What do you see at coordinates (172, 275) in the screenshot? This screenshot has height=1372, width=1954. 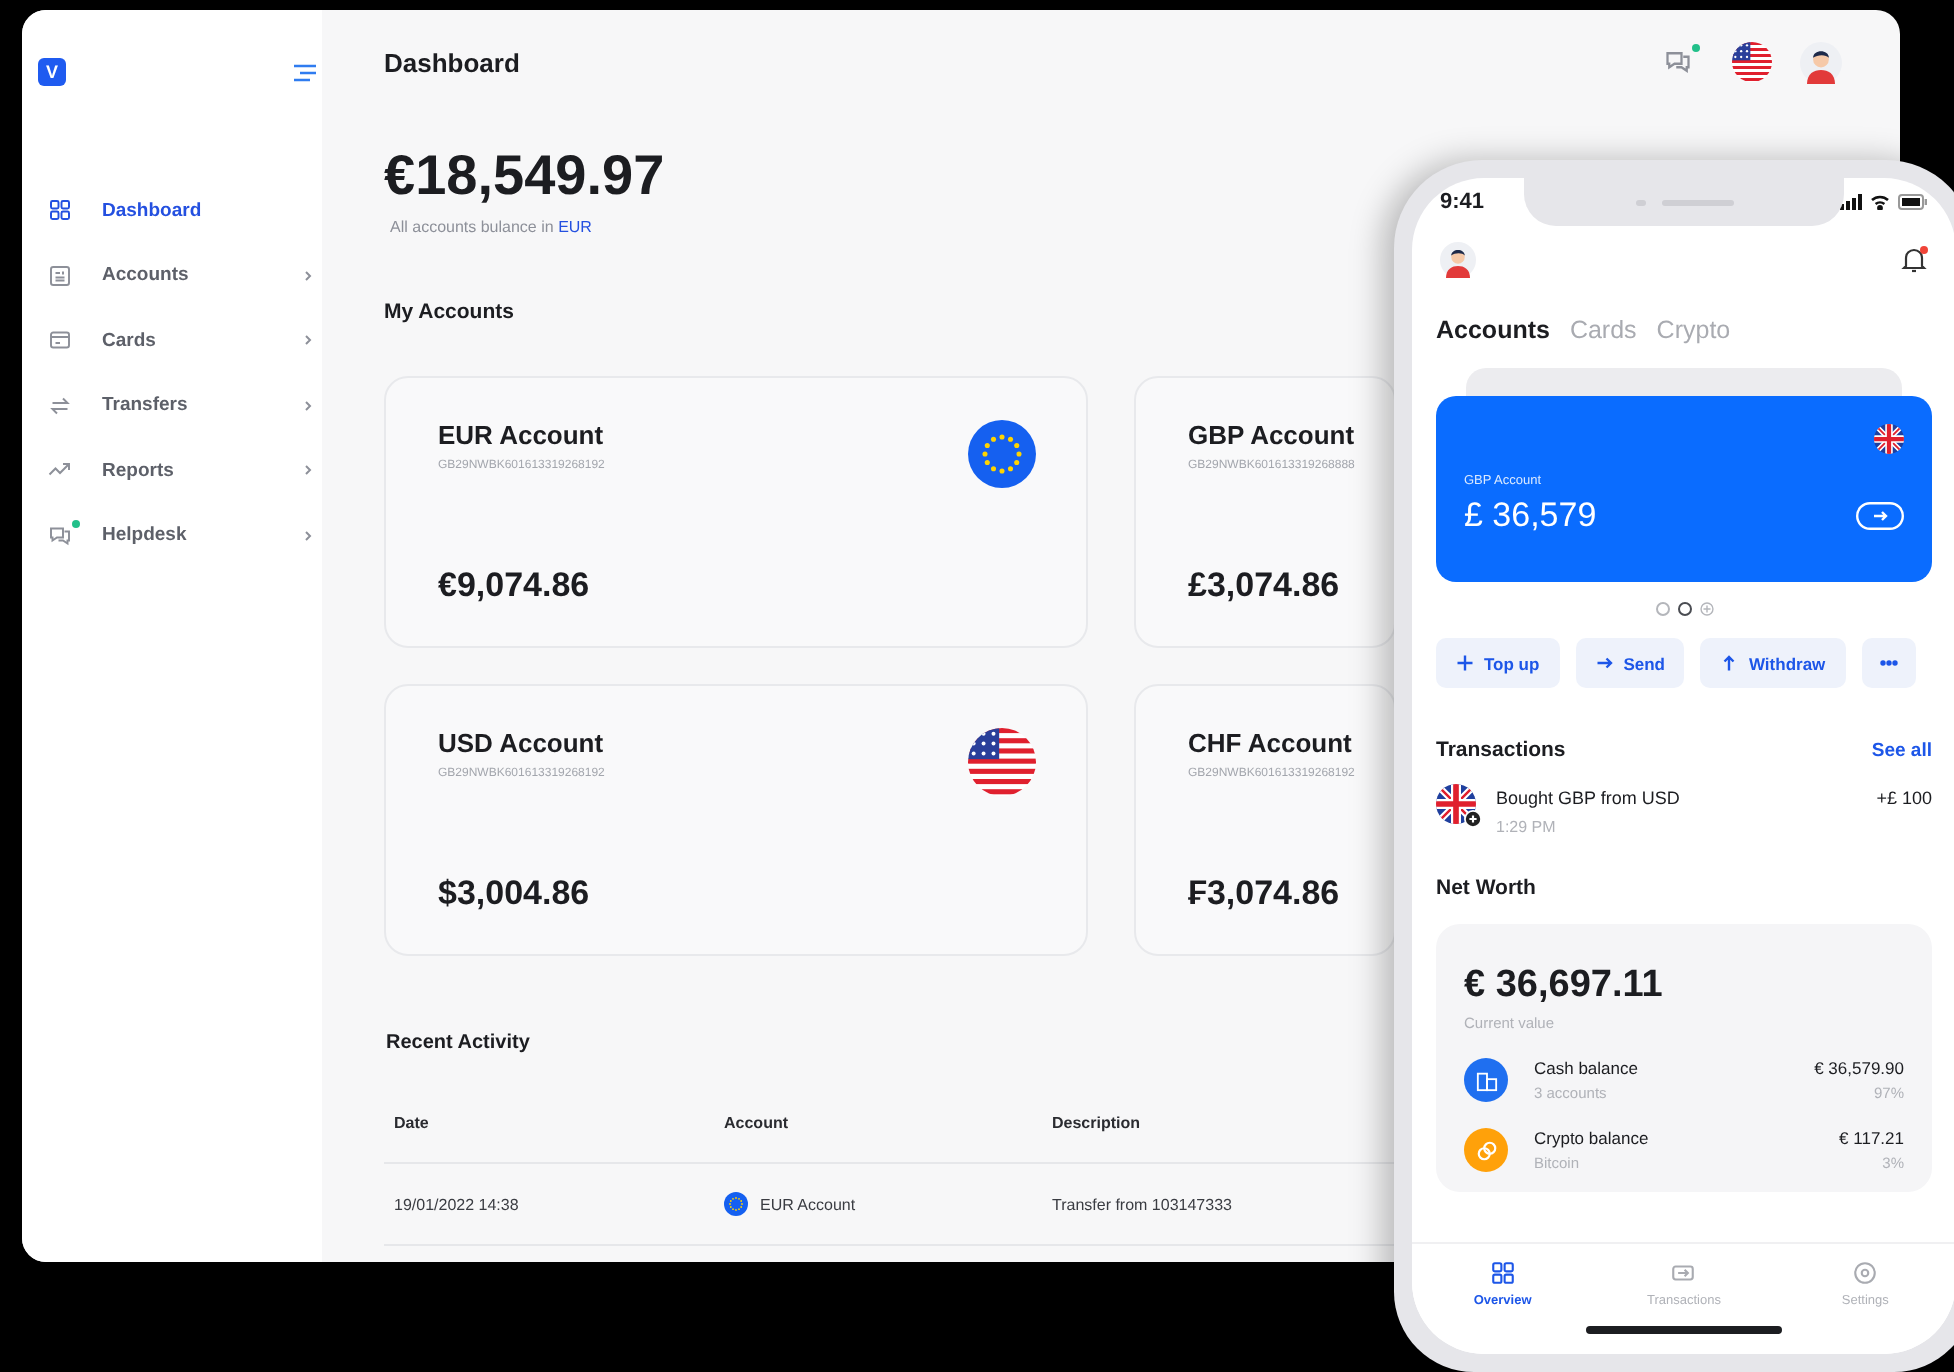 I see `sidebar-item: Accounts` at bounding box center [172, 275].